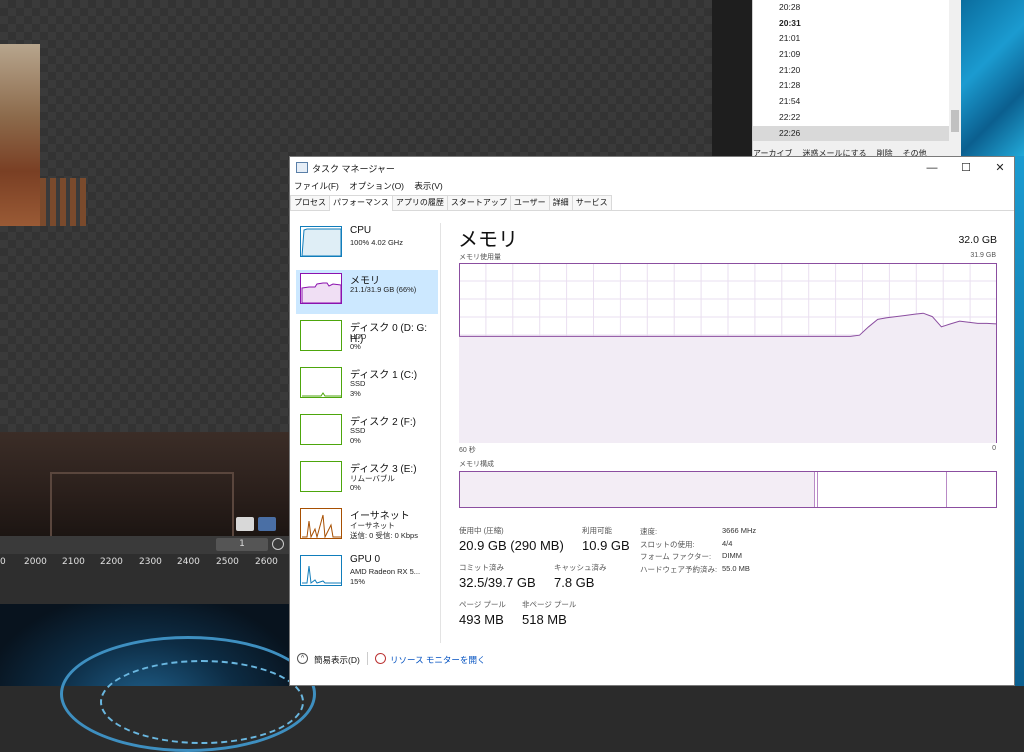  I want to click on stat-committed-value: 32.5/39.7 GB, so click(497, 582).